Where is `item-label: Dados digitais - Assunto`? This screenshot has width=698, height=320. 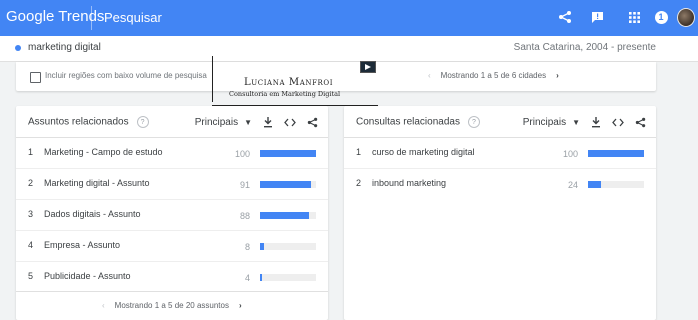 item-label: Dados digitais - Assunto is located at coordinates (92, 214).